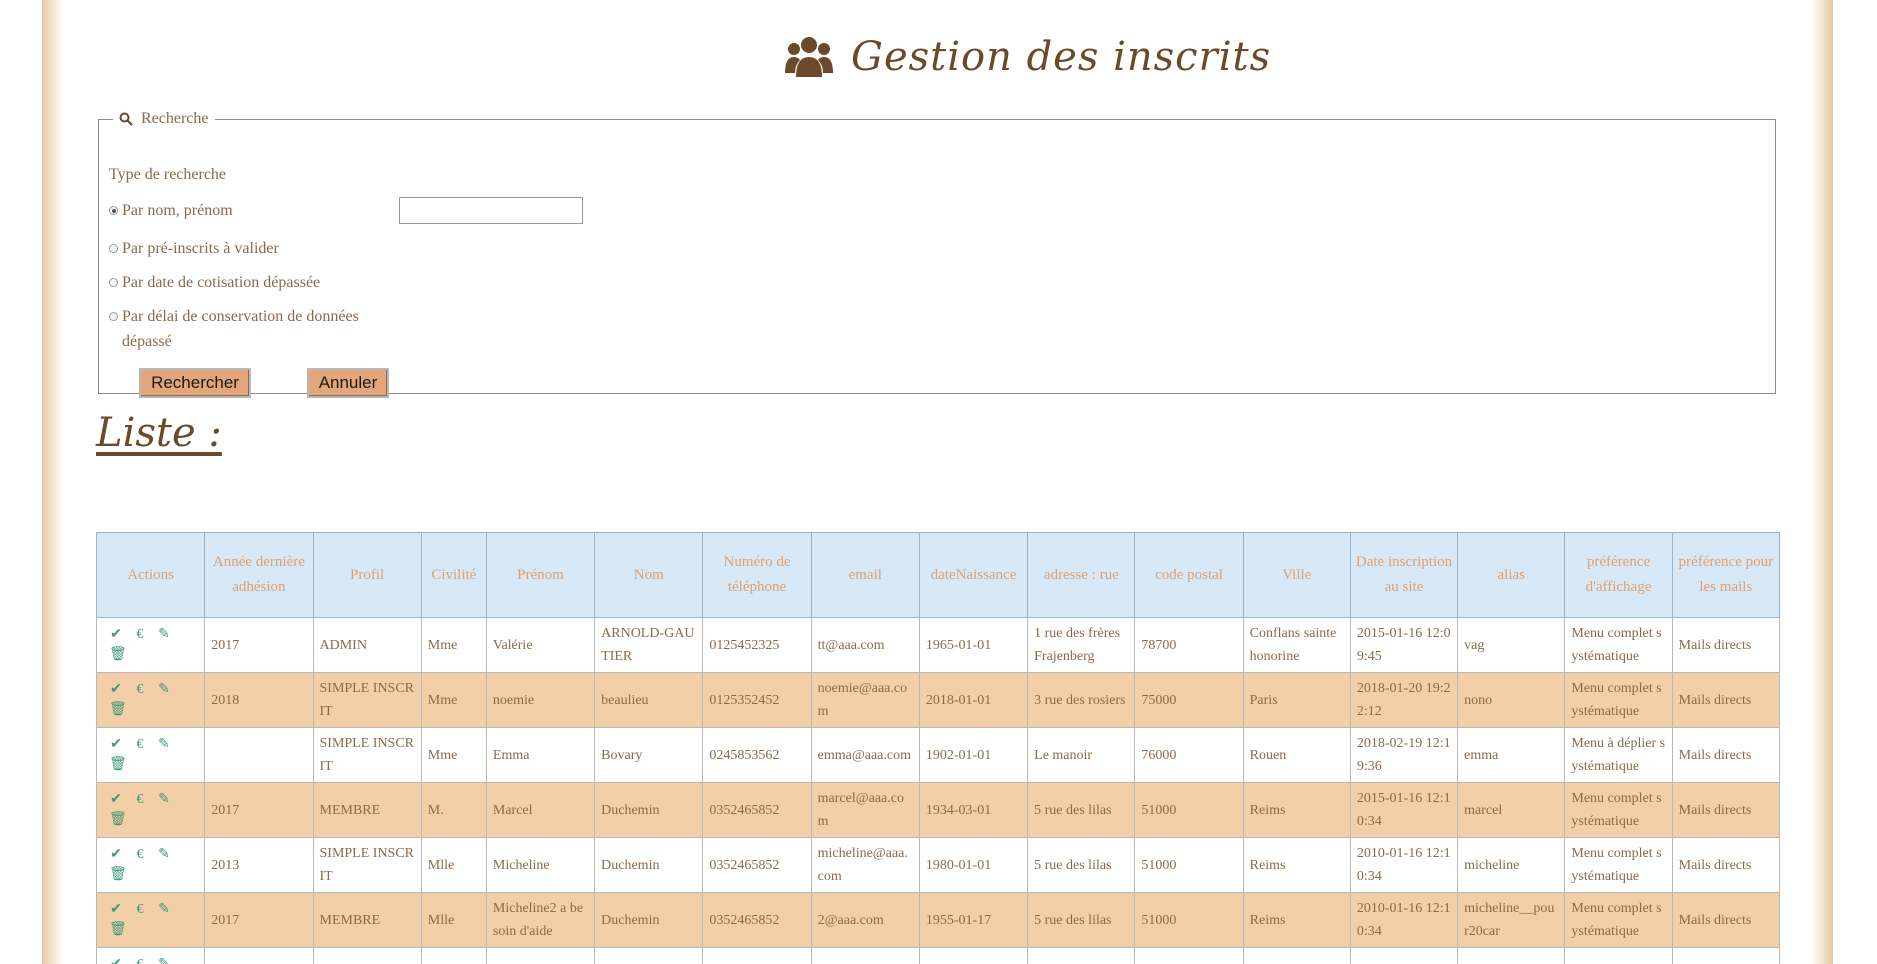 The width and height of the screenshot is (1877, 964). I want to click on table-cell: Micheline2 a besoin d'aide, so click(540, 920).